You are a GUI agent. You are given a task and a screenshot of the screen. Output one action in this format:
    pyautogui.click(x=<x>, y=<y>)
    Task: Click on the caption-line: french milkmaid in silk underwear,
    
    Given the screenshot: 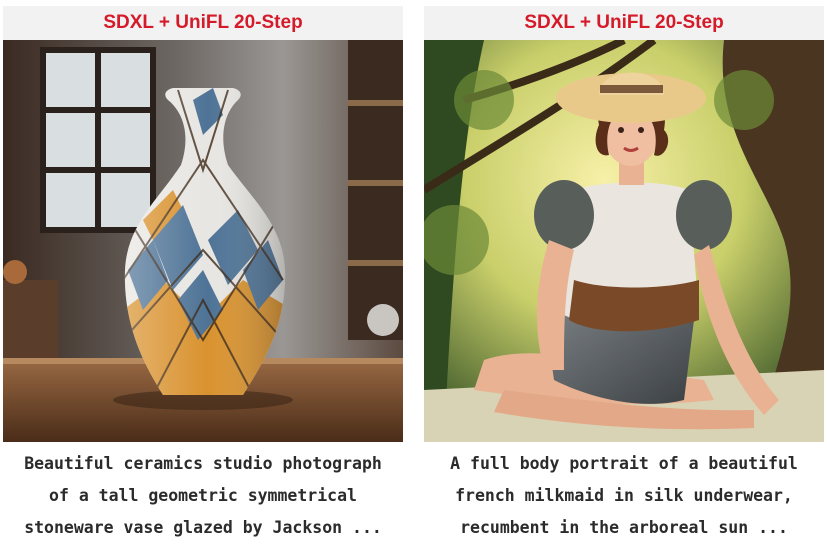 What is the action you would take?
    pyautogui.click(x=624, y=495)
    